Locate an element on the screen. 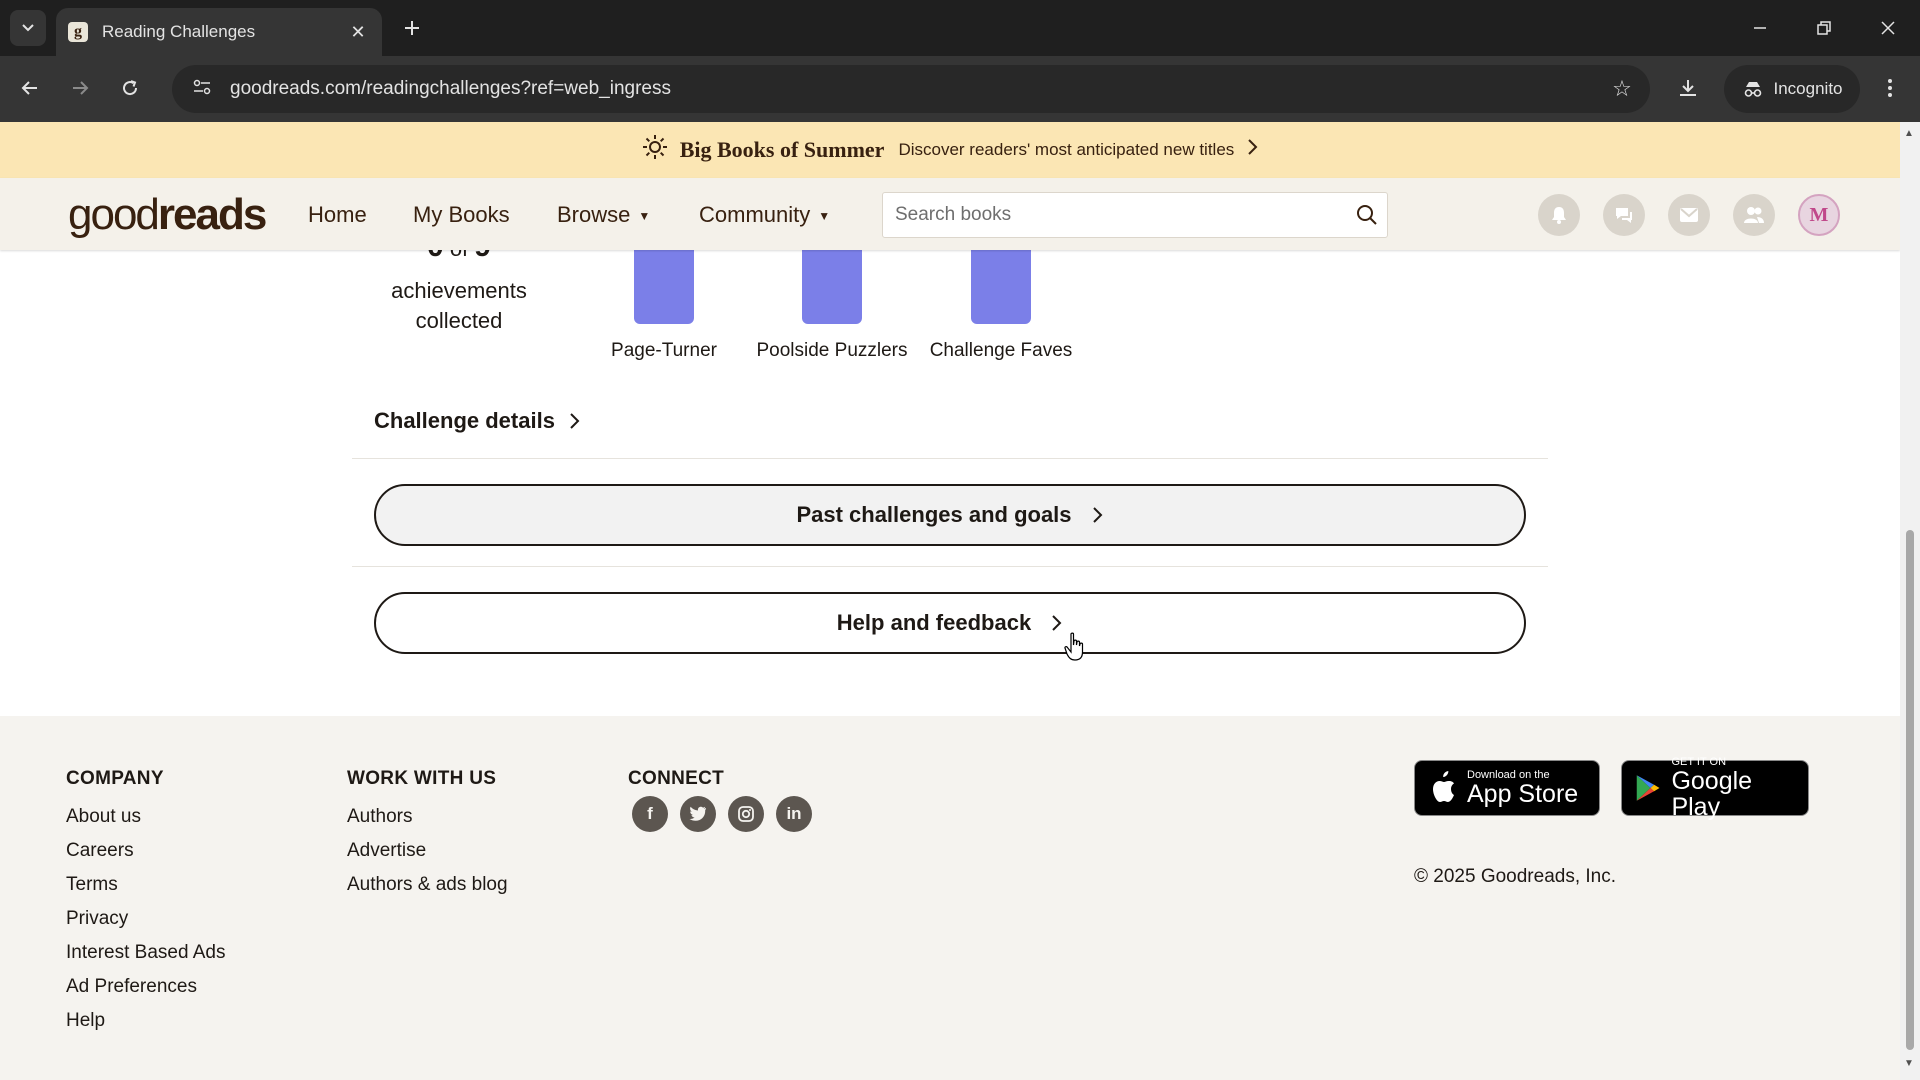 The image size is (1920, 1080). instagram-icon is located at coordinates (746, 814).